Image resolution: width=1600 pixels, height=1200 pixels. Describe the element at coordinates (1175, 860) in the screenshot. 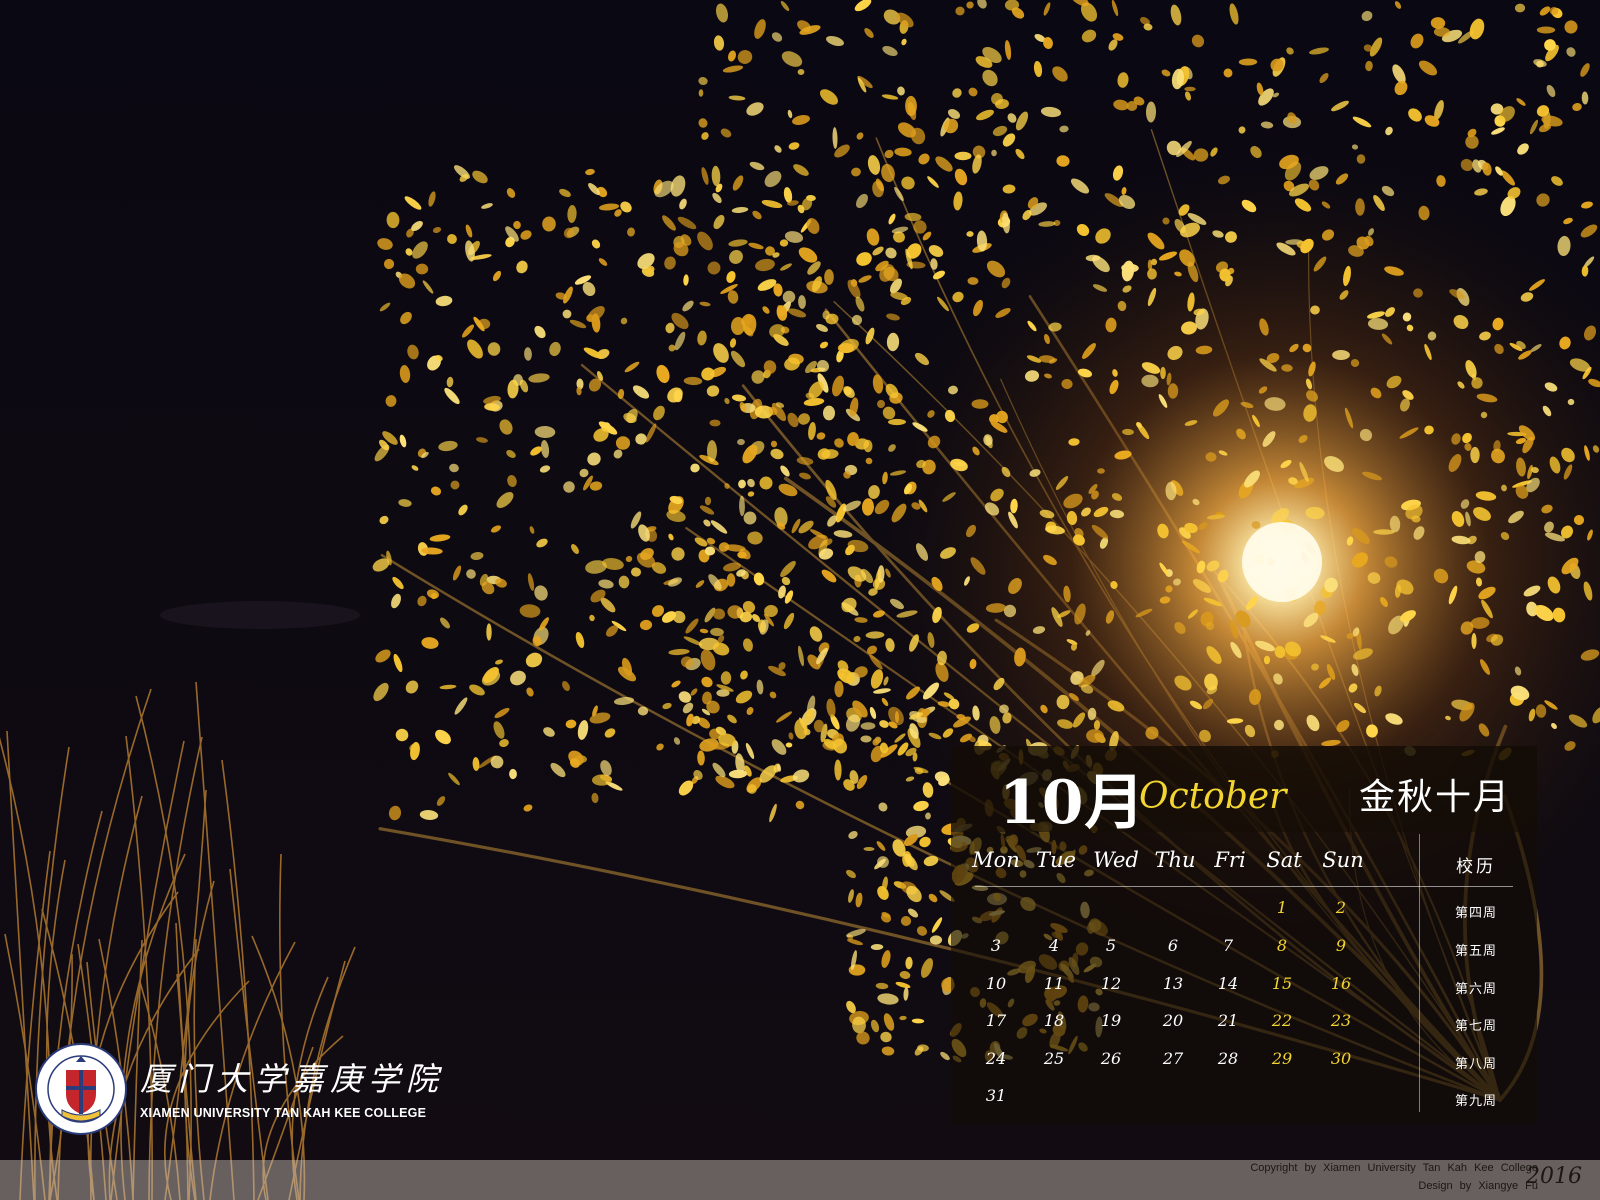

I see `weekday-thu: Thu` at that location.